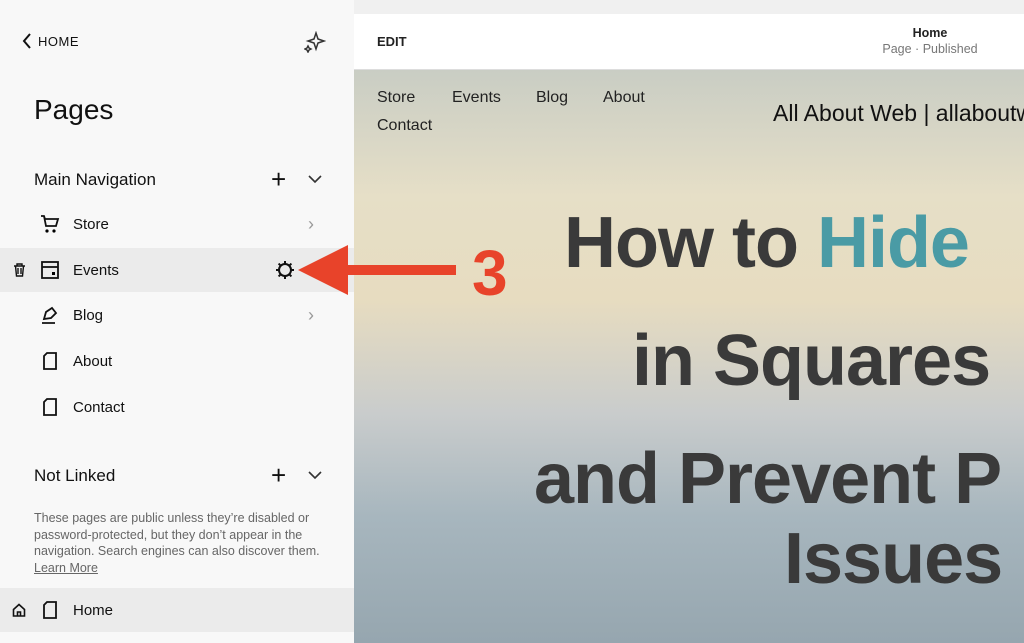 Image resolution: width=1024 pixels, height=643 pixels. Describe the element at coordinates (490, 273) in the screenshot. I see `annotation-number: 3` at that location.